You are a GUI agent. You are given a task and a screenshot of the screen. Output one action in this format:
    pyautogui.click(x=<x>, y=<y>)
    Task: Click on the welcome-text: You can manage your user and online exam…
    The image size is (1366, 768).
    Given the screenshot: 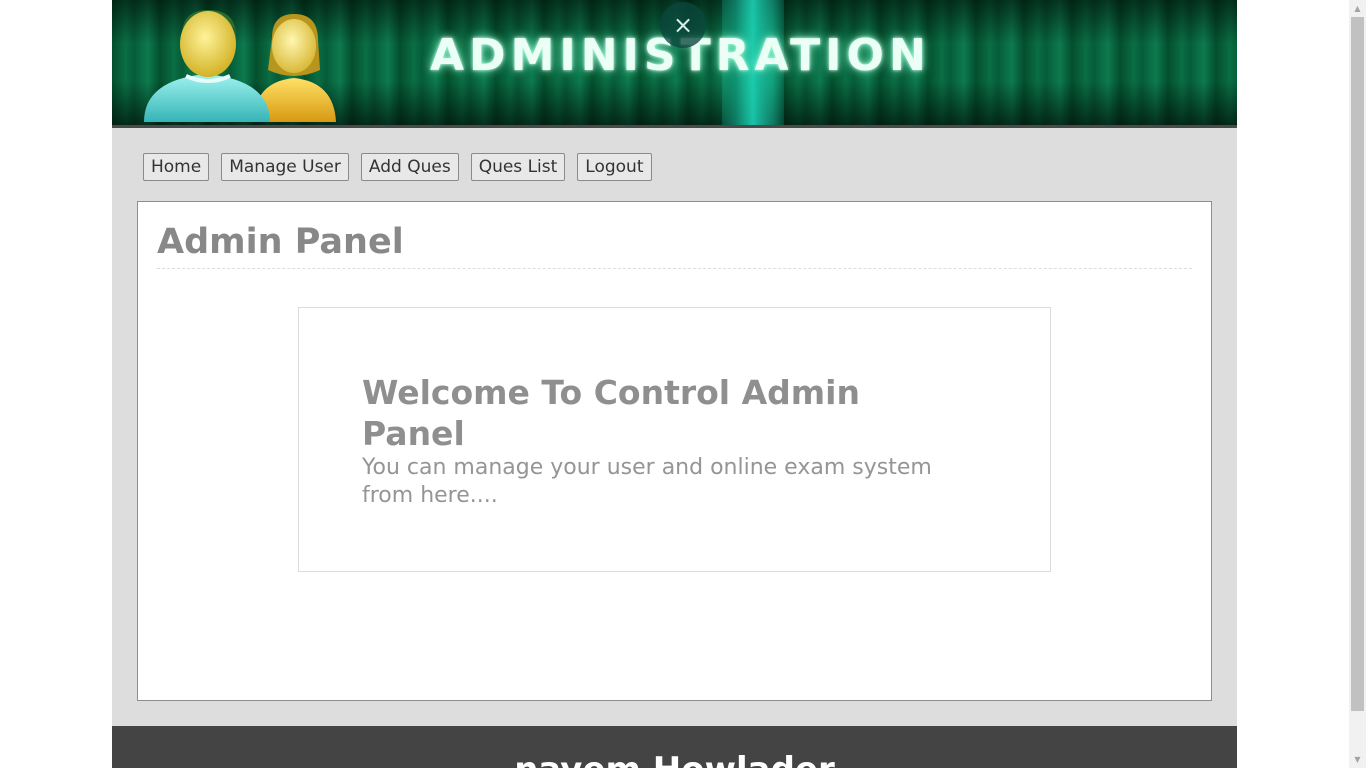 What is the action you would take?
    pyautogui.click(x=647, y=481)
    